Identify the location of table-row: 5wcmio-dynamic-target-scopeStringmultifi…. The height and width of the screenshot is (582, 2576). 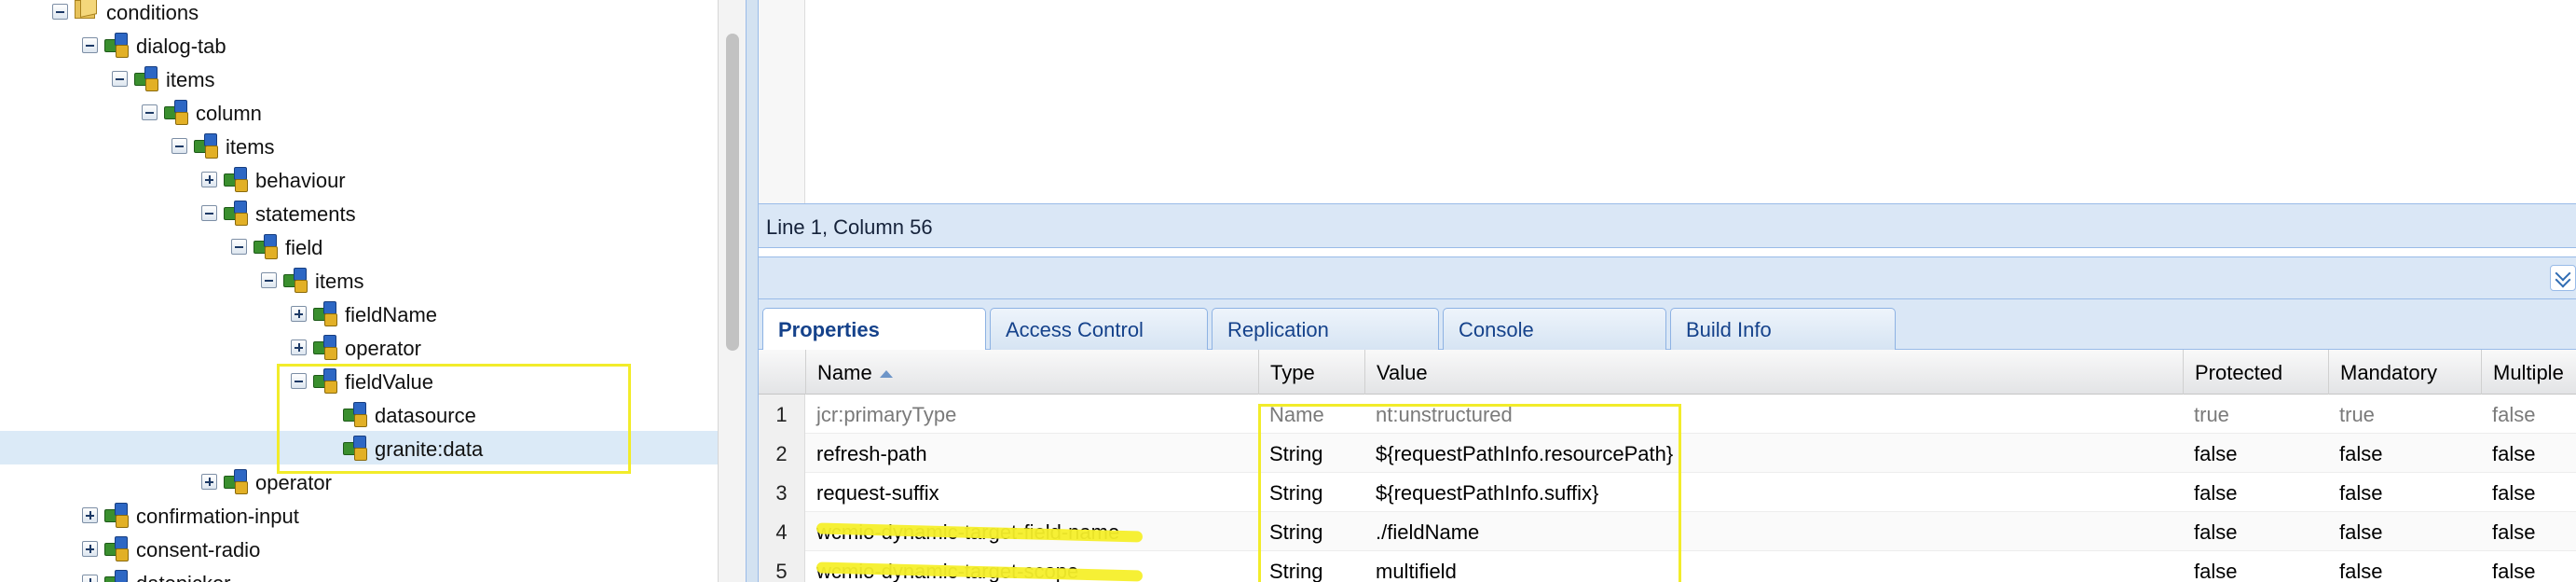
(1667, 566).